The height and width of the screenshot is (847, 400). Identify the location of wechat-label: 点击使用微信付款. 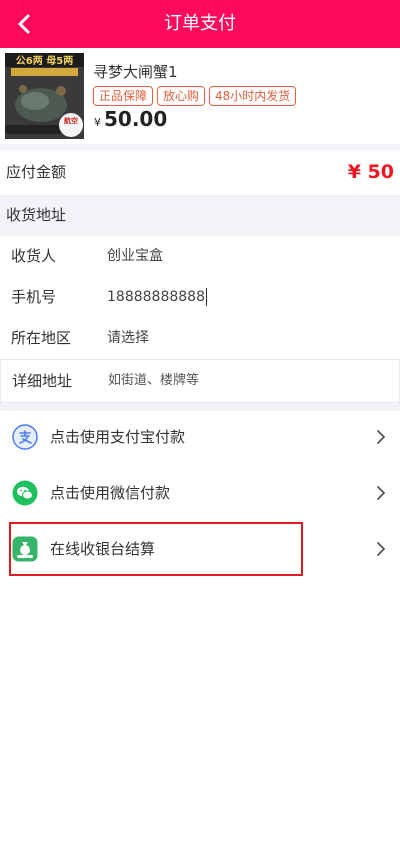
(110, 493).